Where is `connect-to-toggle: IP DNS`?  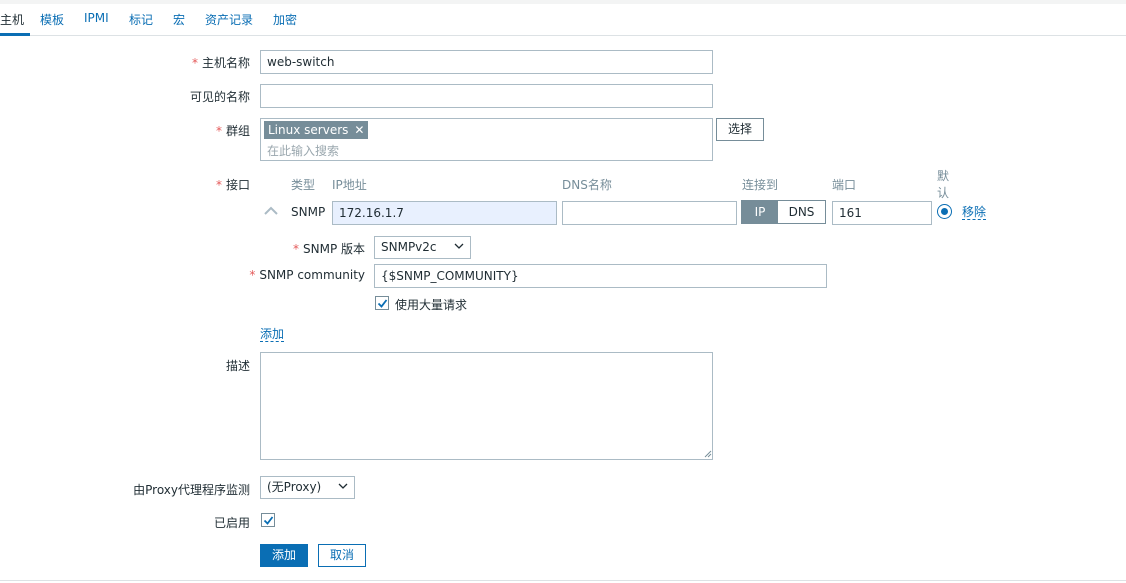 connect-to-toggle: IP DNS is located at coordinates (783, 212).